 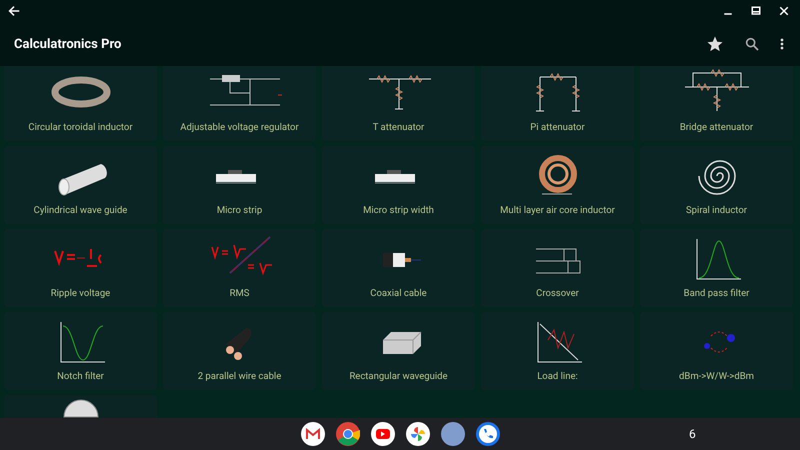 What do you see at coordinates (716, 210) in the screenshot?
I see `tile-label: Spiral inductor` at bounding box center [716, 210].